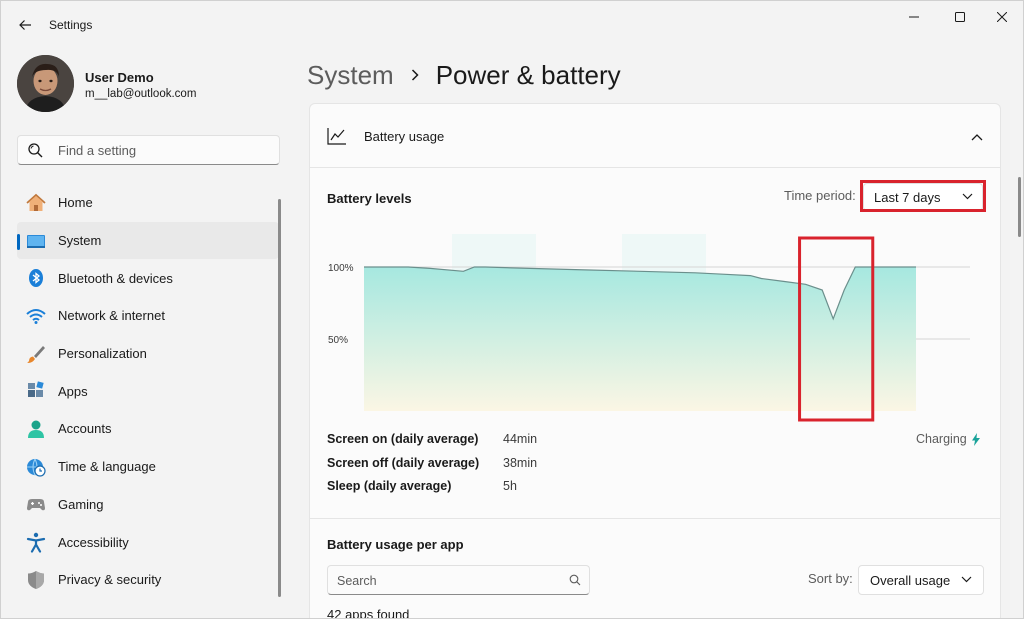  Describe the element at coordinates (148, 240) in the screenshot. I see `sidebar-item-system: System` at that location.